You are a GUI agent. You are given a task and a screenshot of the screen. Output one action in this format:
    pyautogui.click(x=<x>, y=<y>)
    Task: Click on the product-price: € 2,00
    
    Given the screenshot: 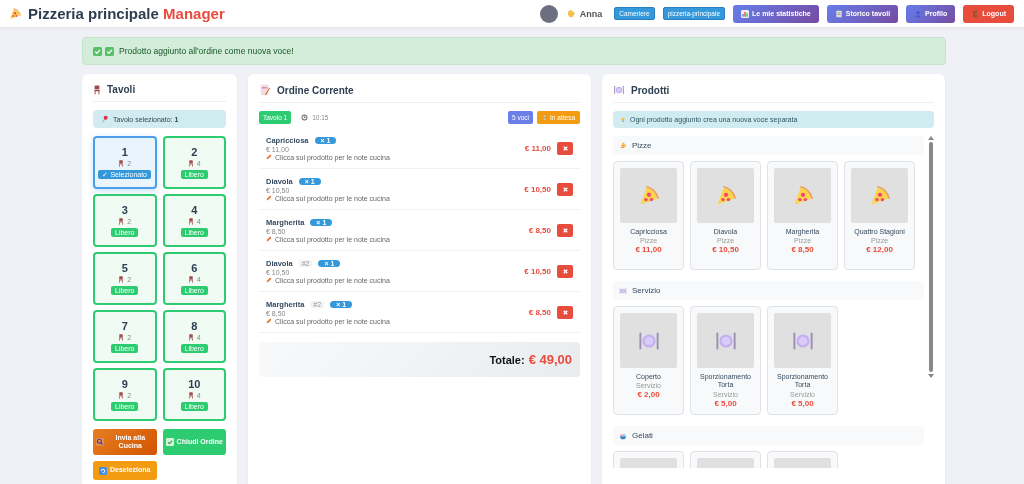 What is the action you would take?
    pyautogui.click(x=648, y=395)
    